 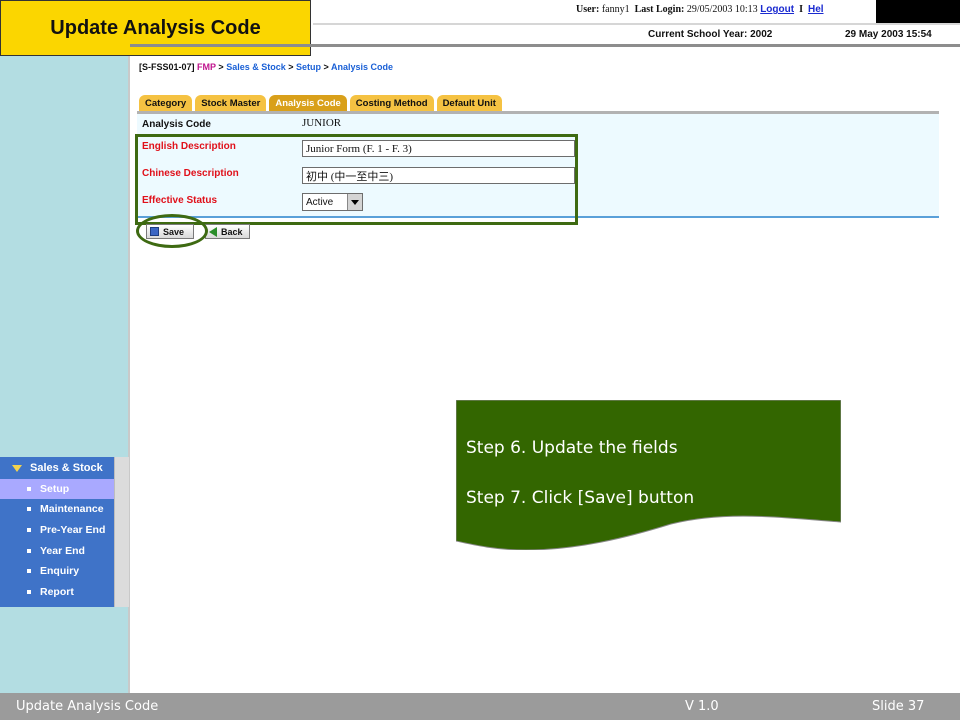 What do you see at coordinates (180, 200) in the screenshot?
I see `effective-status-label: Effective Status` at bounding box center [180, 200].